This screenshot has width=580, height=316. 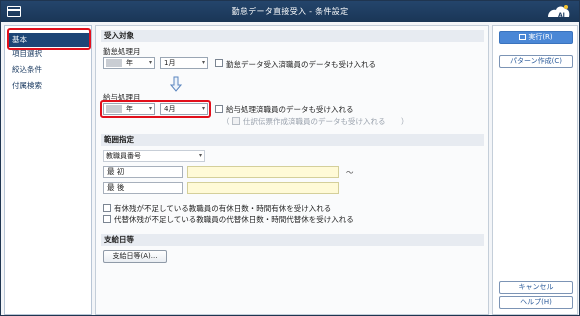 What do you see at coordinates (263, 188) in the screenshot?
I see `range-last-input` at bounding box center [263, 188].